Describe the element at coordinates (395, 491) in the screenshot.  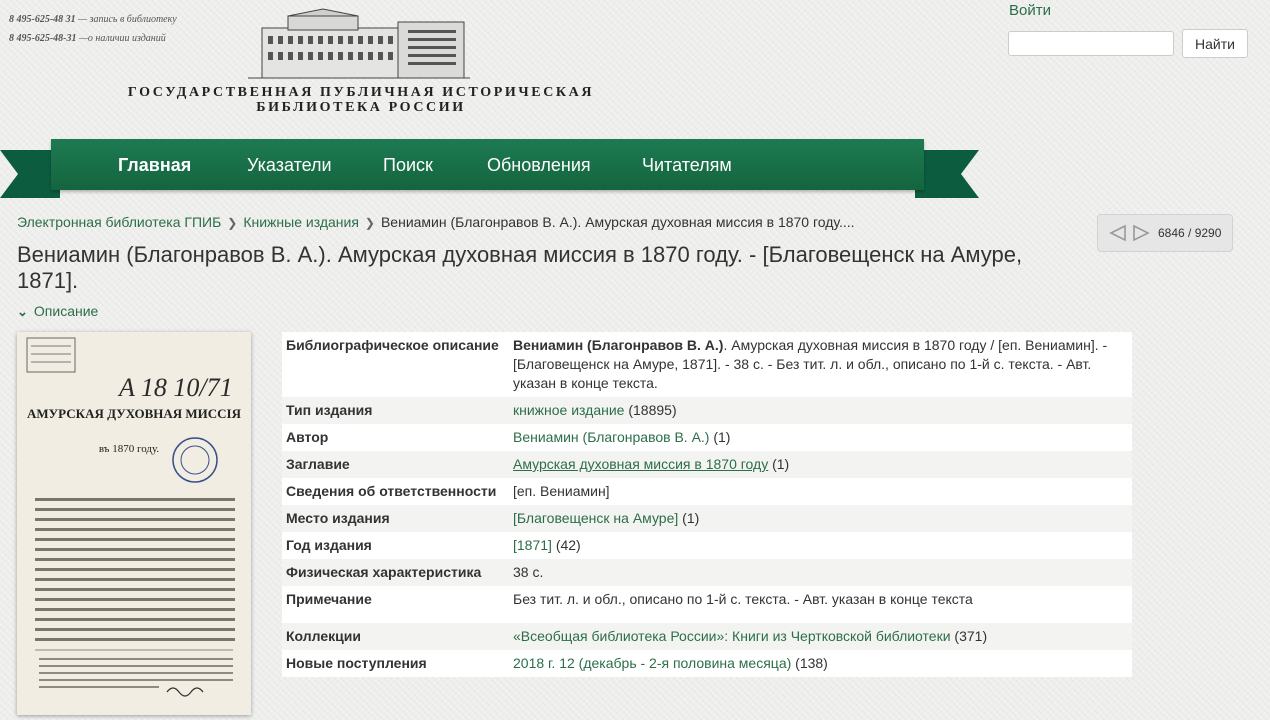
I see `responsibility-label: Сведения об ответственности` at that location.